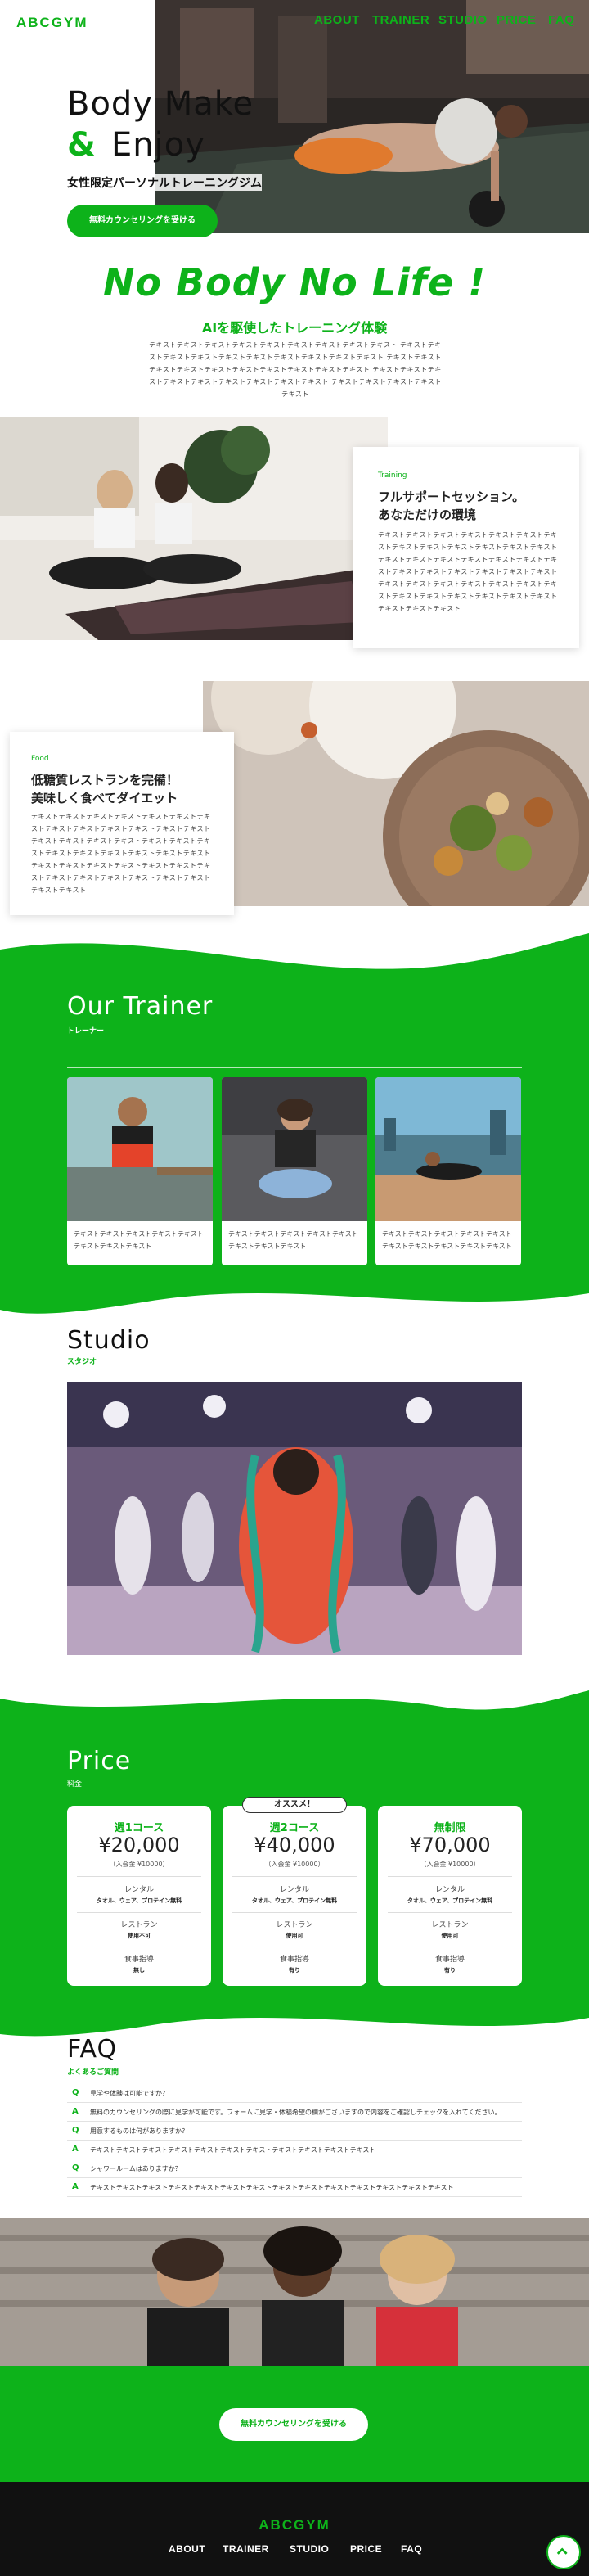  Describe the element at coordinates (99, 1761) in the screenshot. I see `price-title: Price` at that location.